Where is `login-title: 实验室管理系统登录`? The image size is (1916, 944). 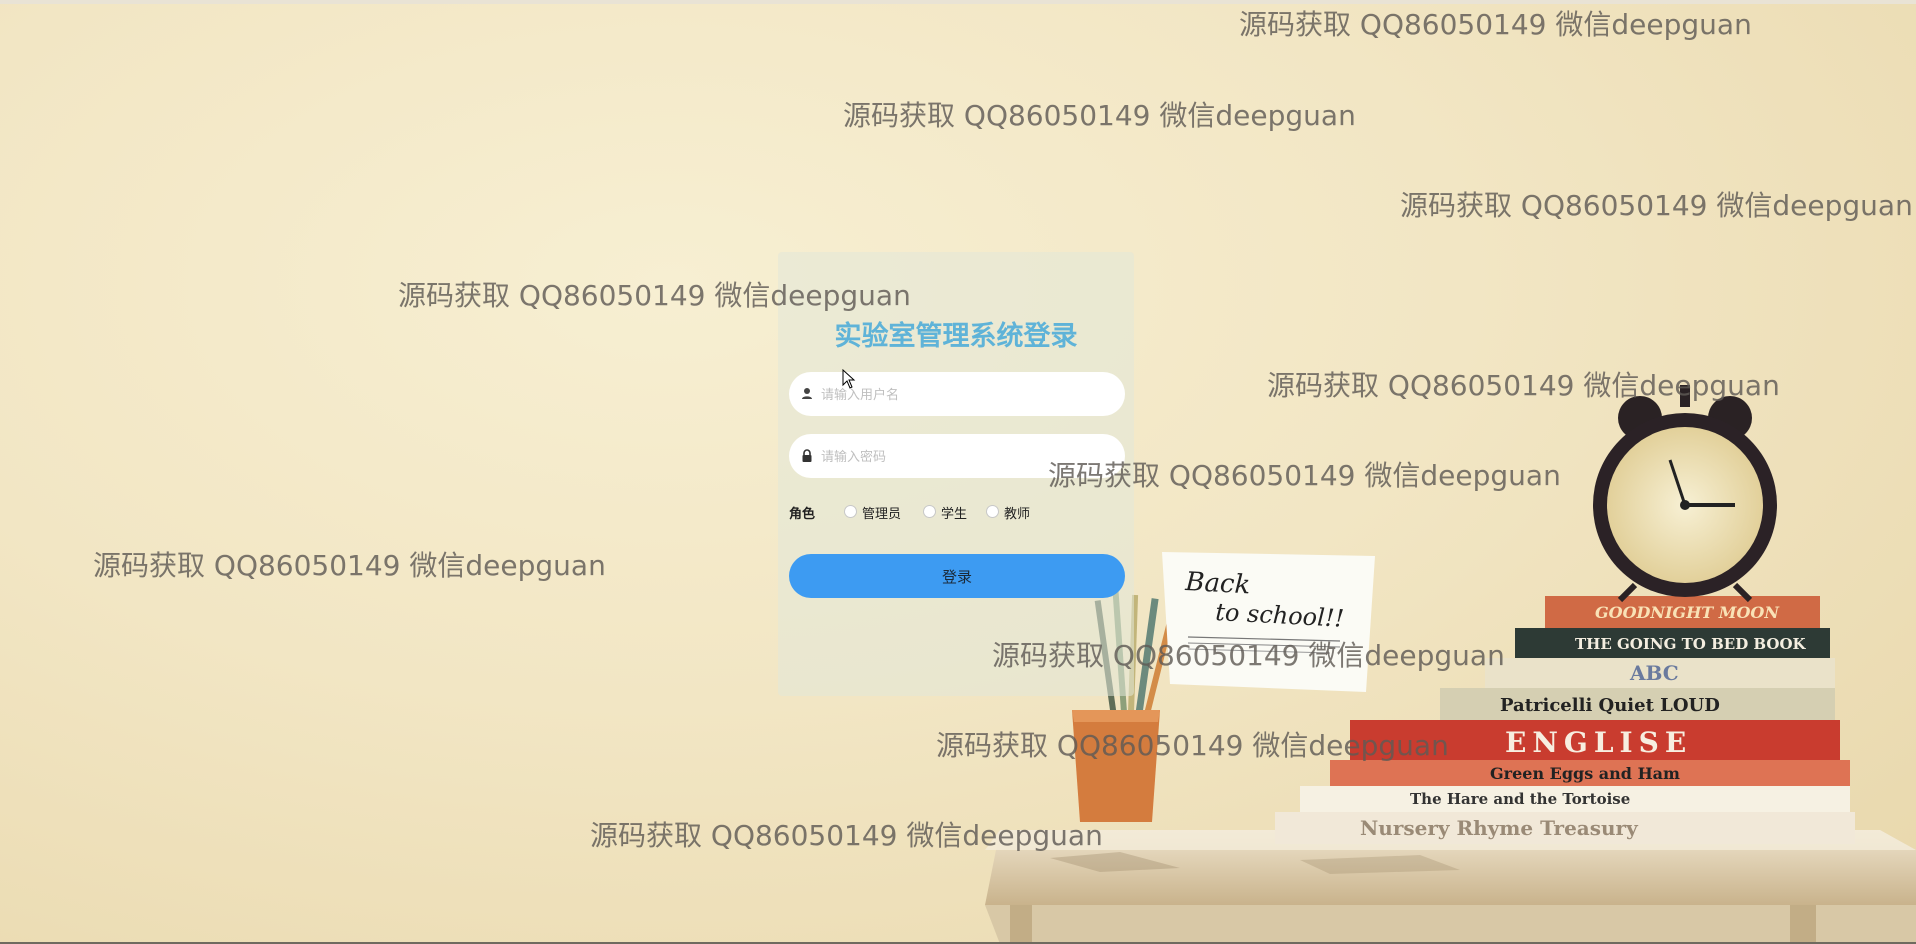
login-title: 实验室管理系统登录 is located at coordinates (956, 336).